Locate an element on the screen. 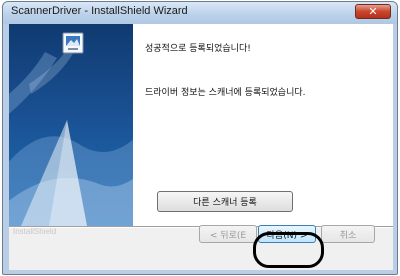  register-other-scanner-button: 다른 스캐너 등록 is located at coordinates (225, 201).